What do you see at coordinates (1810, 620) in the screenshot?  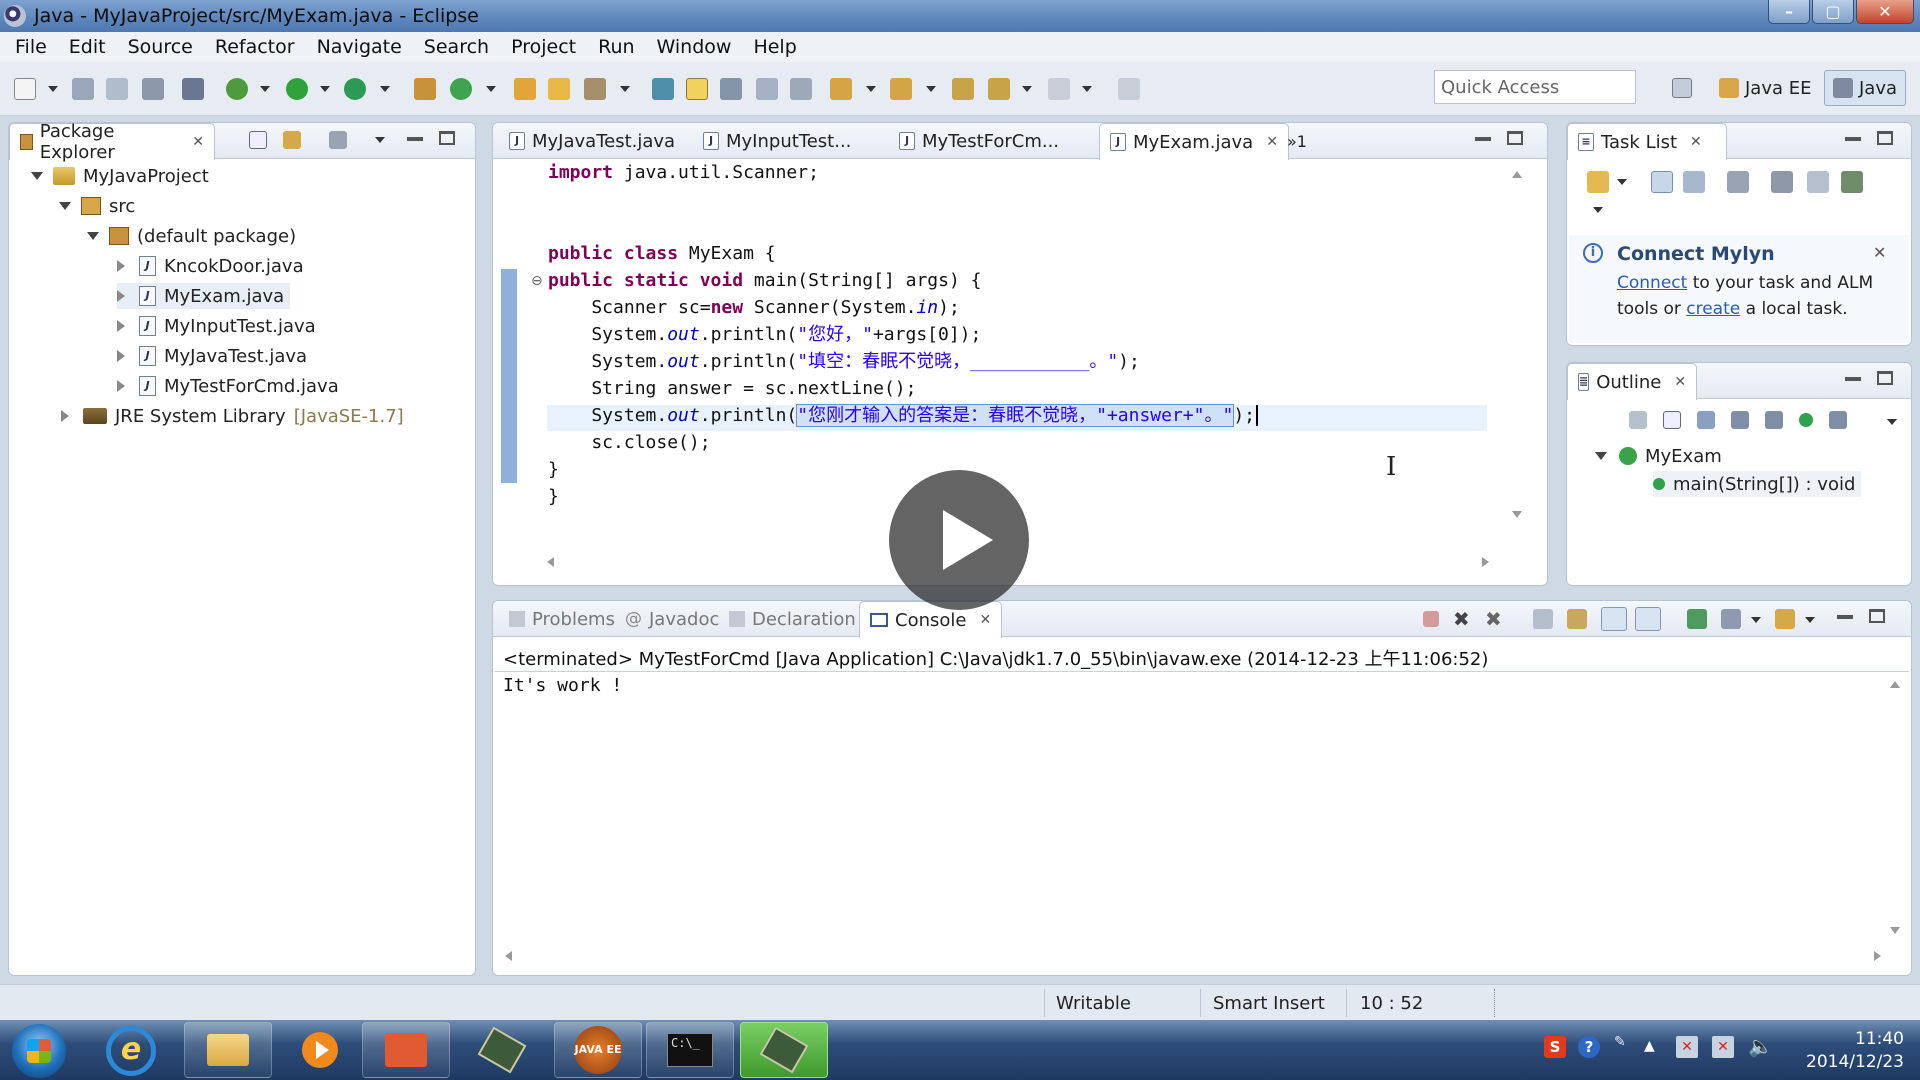 I see `open-console-dropdown-icon` at bounding box center [1810, 620].